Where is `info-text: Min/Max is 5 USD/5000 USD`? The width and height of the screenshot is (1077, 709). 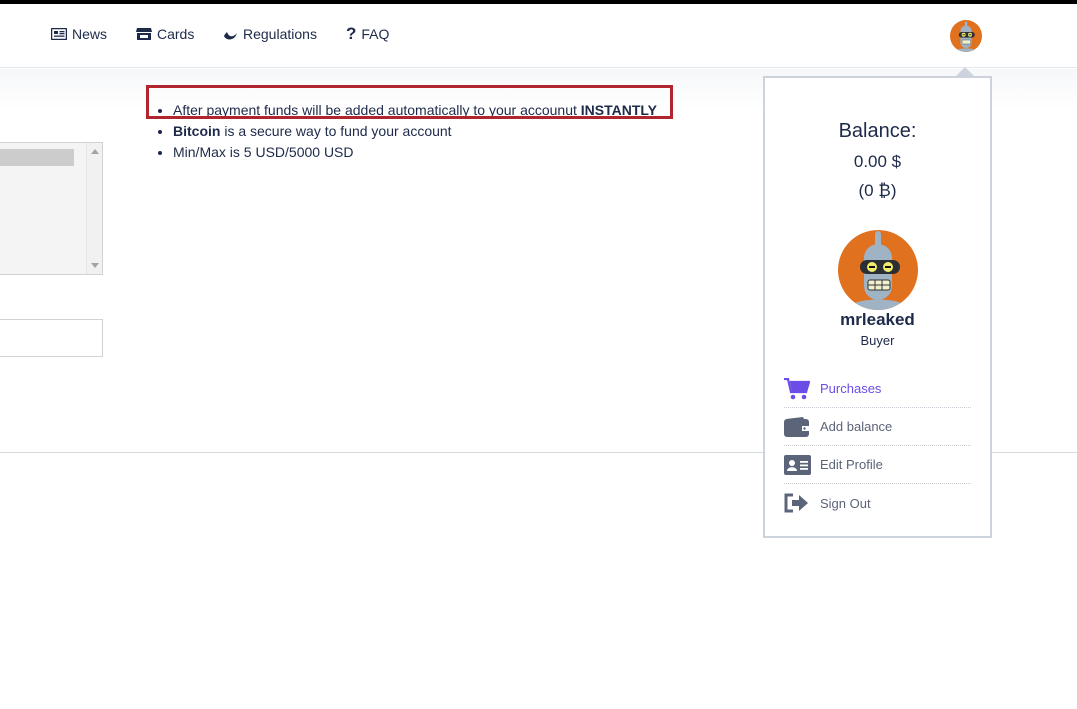 info-text: Min/Max is 5 USD/5000 USD is located at coordinates (263, 152).